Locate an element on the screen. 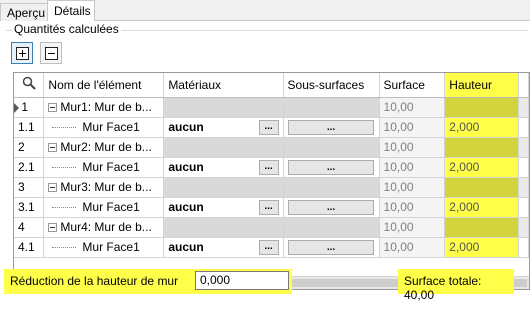 The width and height of the screenshot is (530, 324). table-row: 1.1 Mur Face1 aucun... ... 10,00 2,000 is located at coordinates (271, 127).